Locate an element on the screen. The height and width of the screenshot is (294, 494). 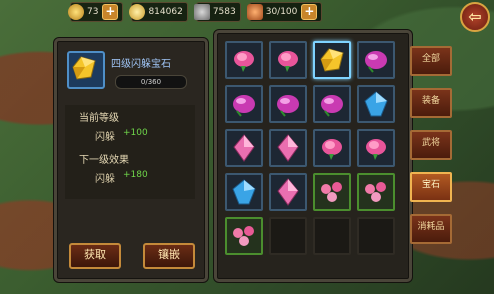
back-button: ⇦ is located at coordinates (475, 17).